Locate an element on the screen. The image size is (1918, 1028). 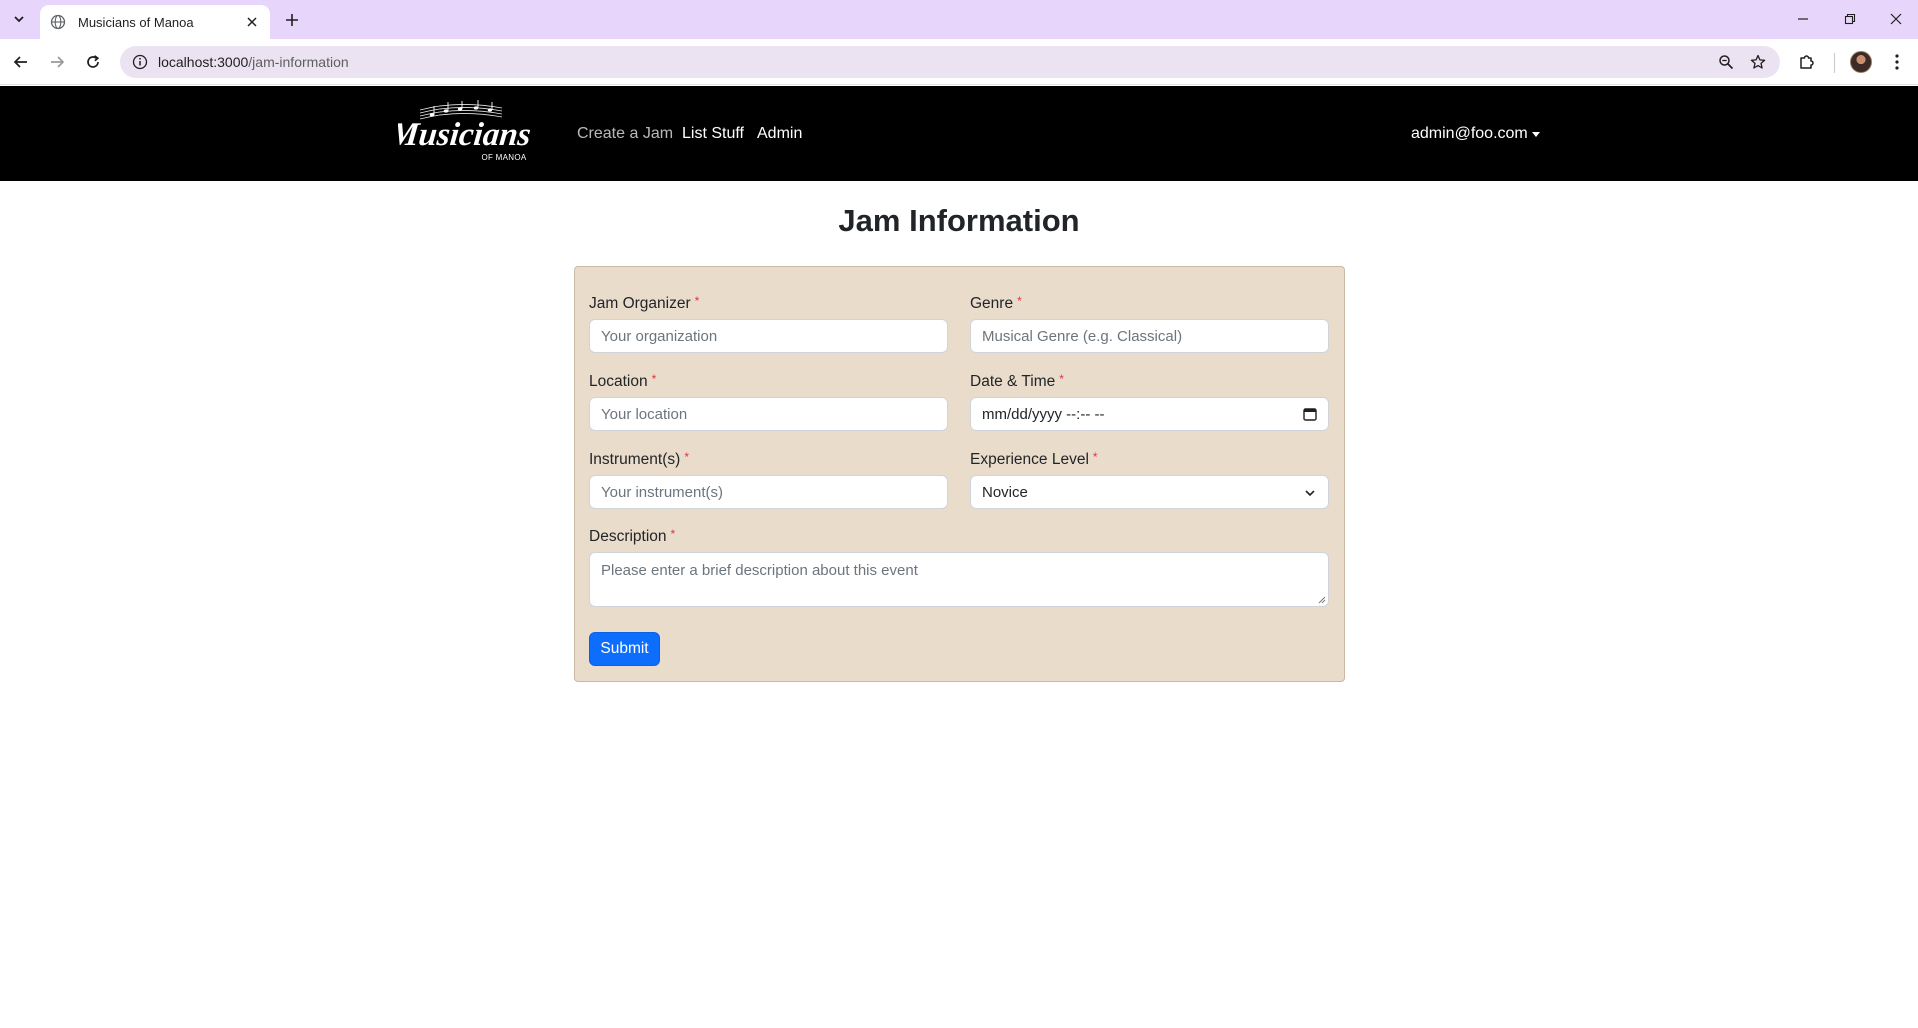
browser-tabstrip: Musicians of Manoa is located at coordinates (959, 19).